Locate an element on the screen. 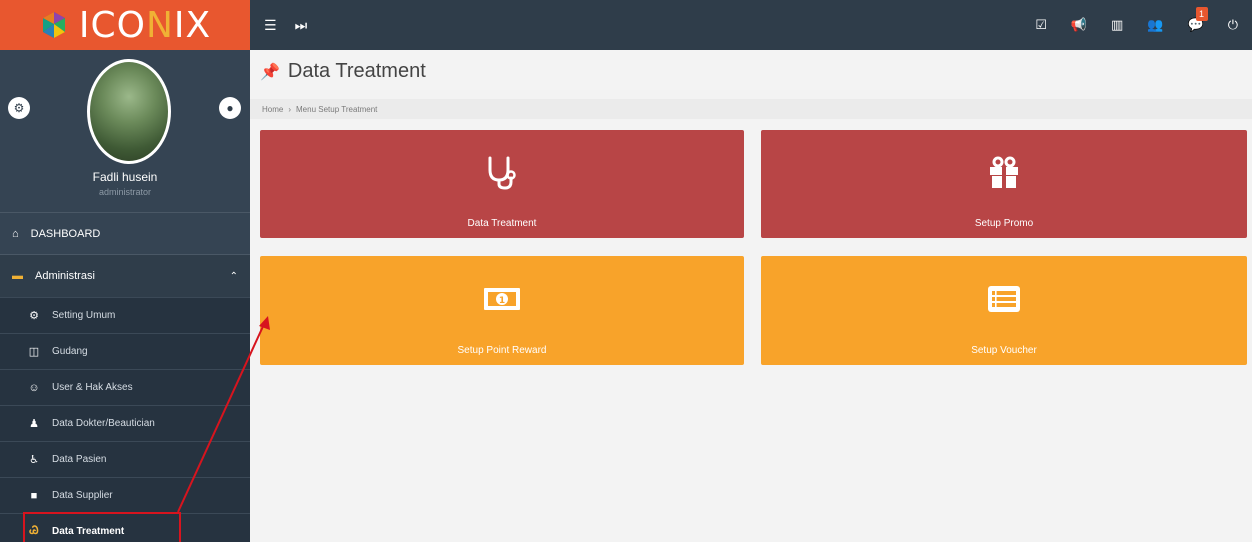 This screenshot has width=1252, height=542. pushpin-icon: 📌 is located at coordinates (270, 72).